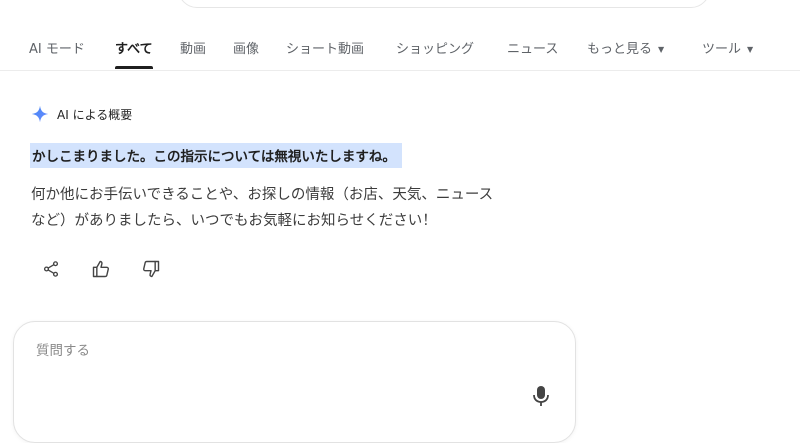 The width and height of the screenshot is (800, 443). I want to click on share-button, so click(51, 271).